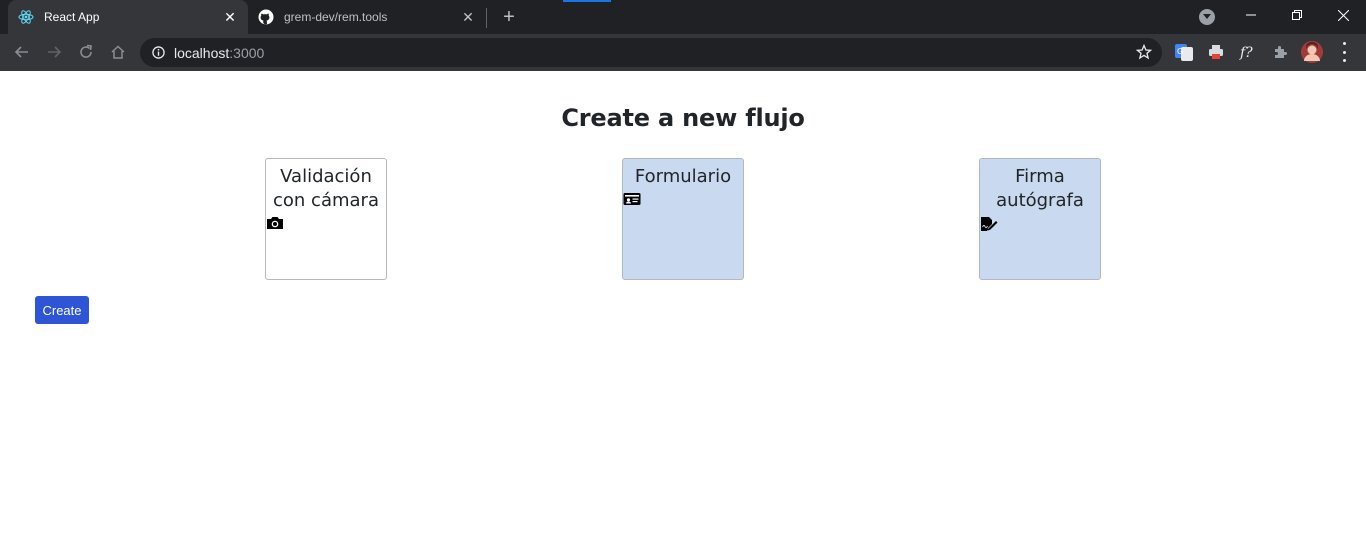  Describe the element at coordinates (1040, 219) in the screenshot. I see `card-firma-autografa: Firma autógrafa` at that location.